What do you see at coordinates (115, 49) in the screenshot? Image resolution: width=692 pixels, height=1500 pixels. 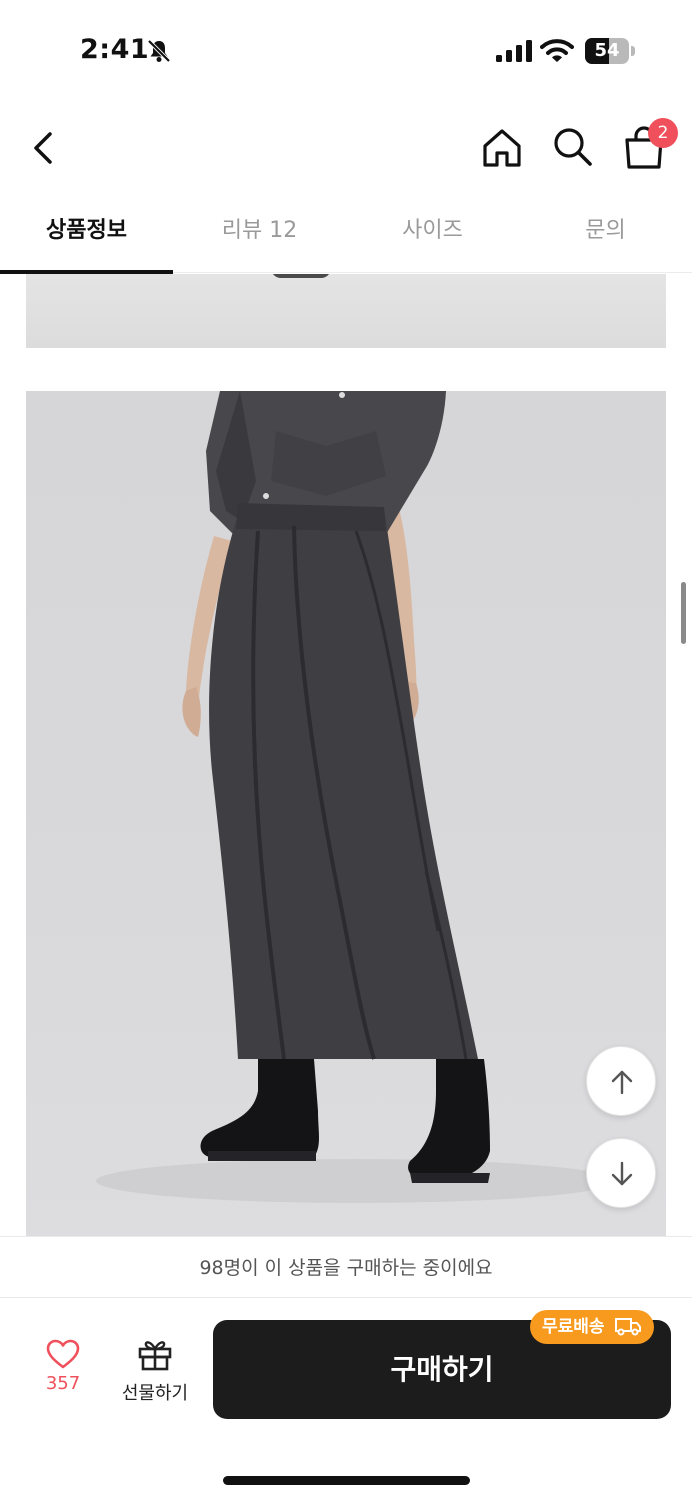 I see `status-time: 2:41` at bounding box center [115, 49].